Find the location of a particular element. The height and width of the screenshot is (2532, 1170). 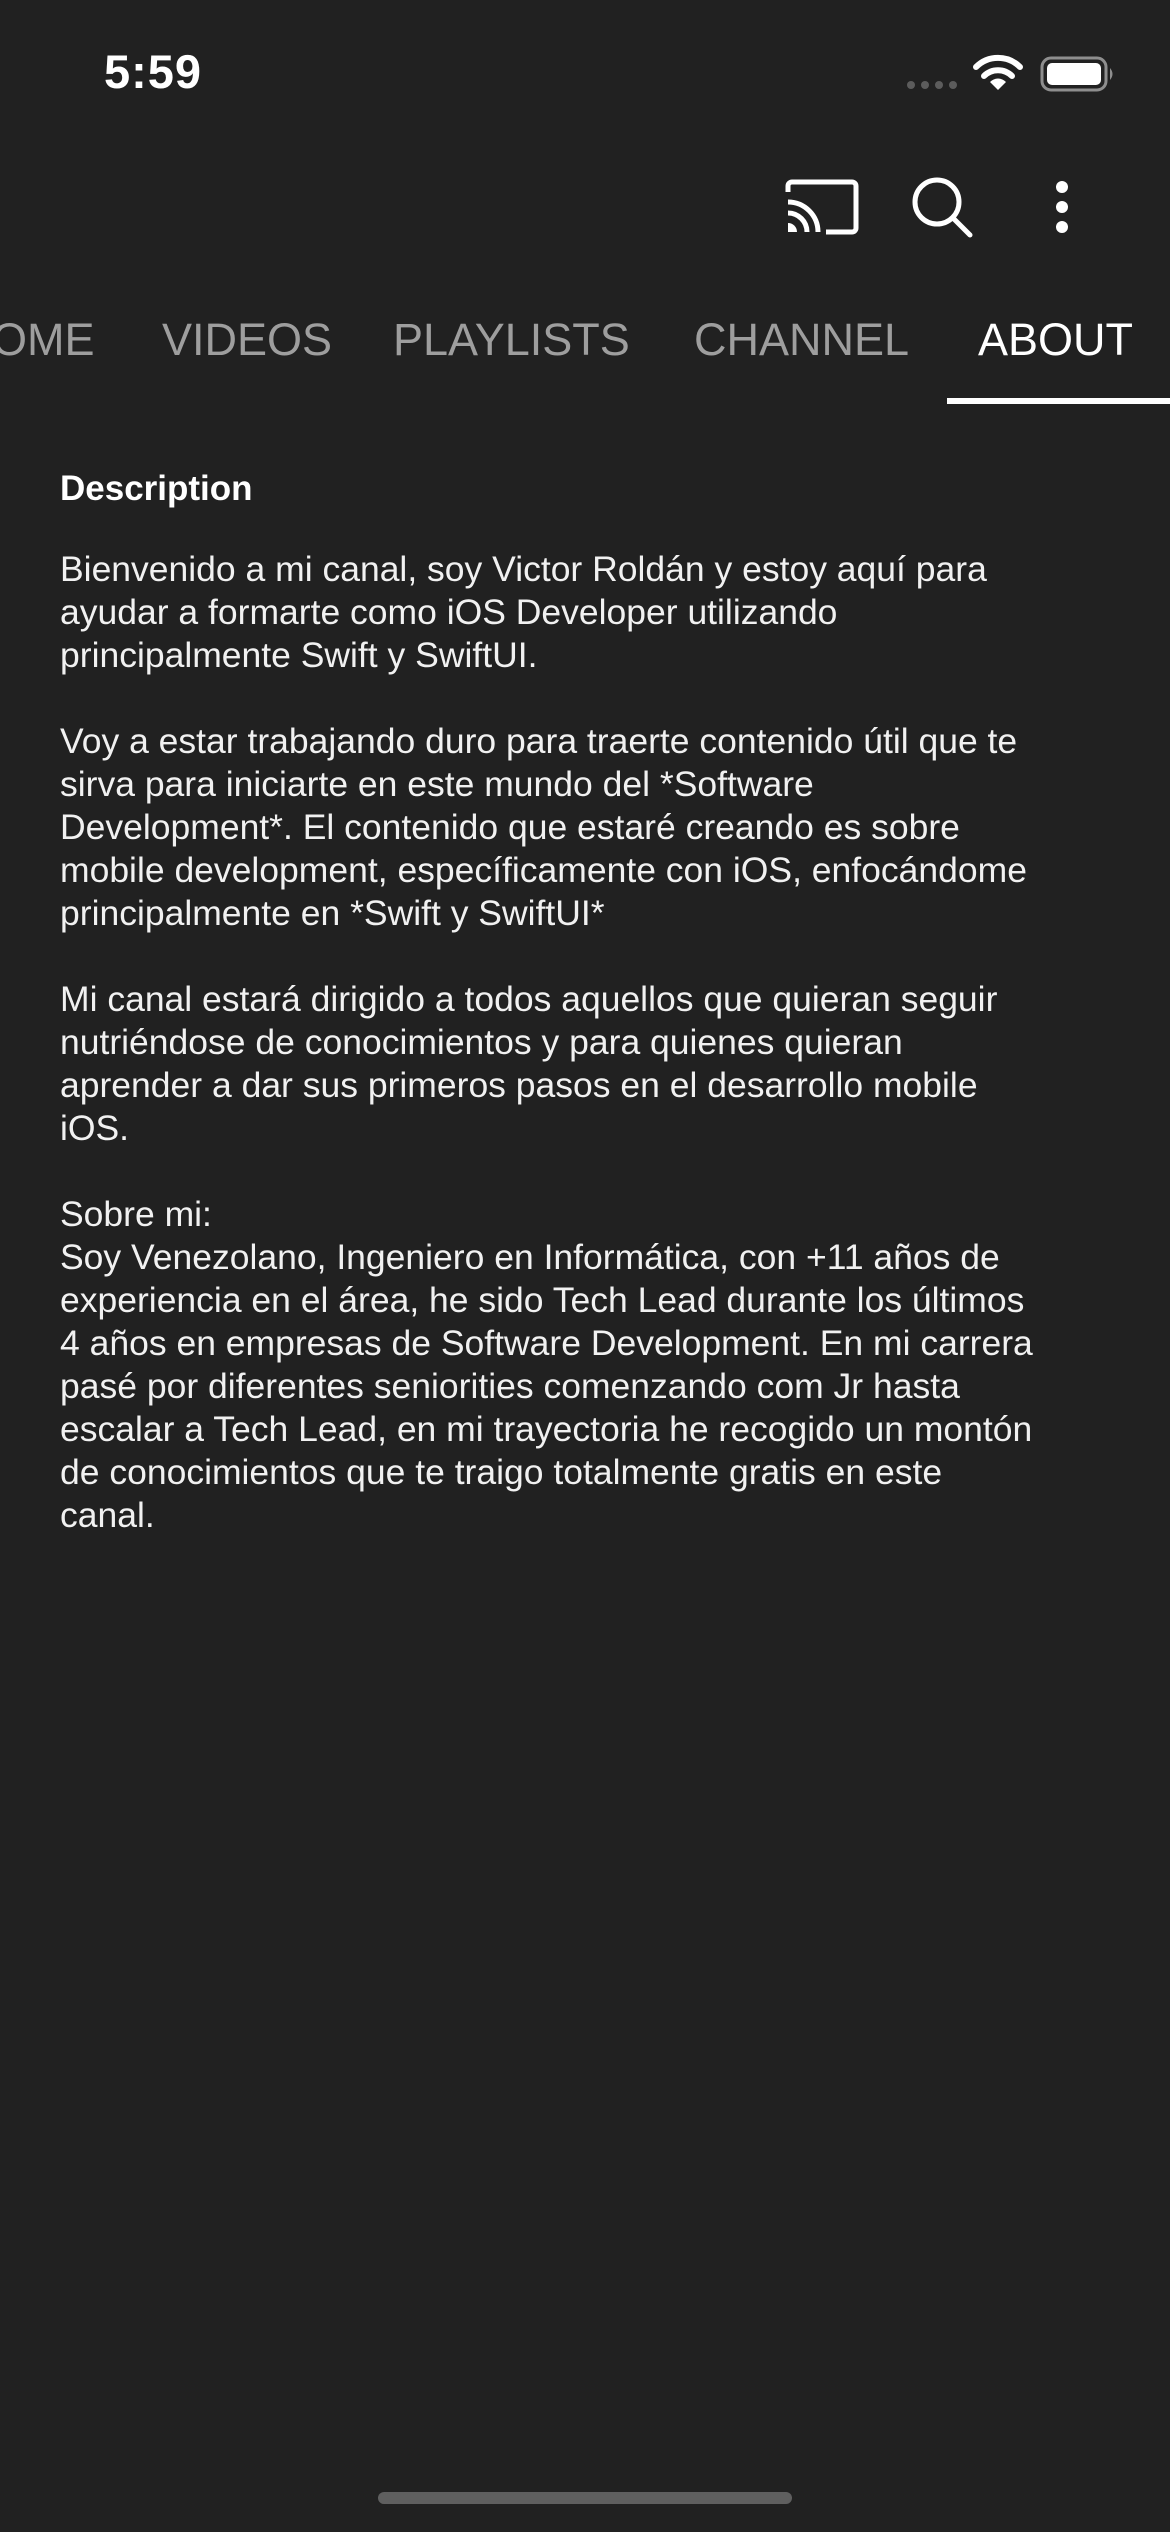

status-bar: 5:59 is located at coordinates (585, 75).